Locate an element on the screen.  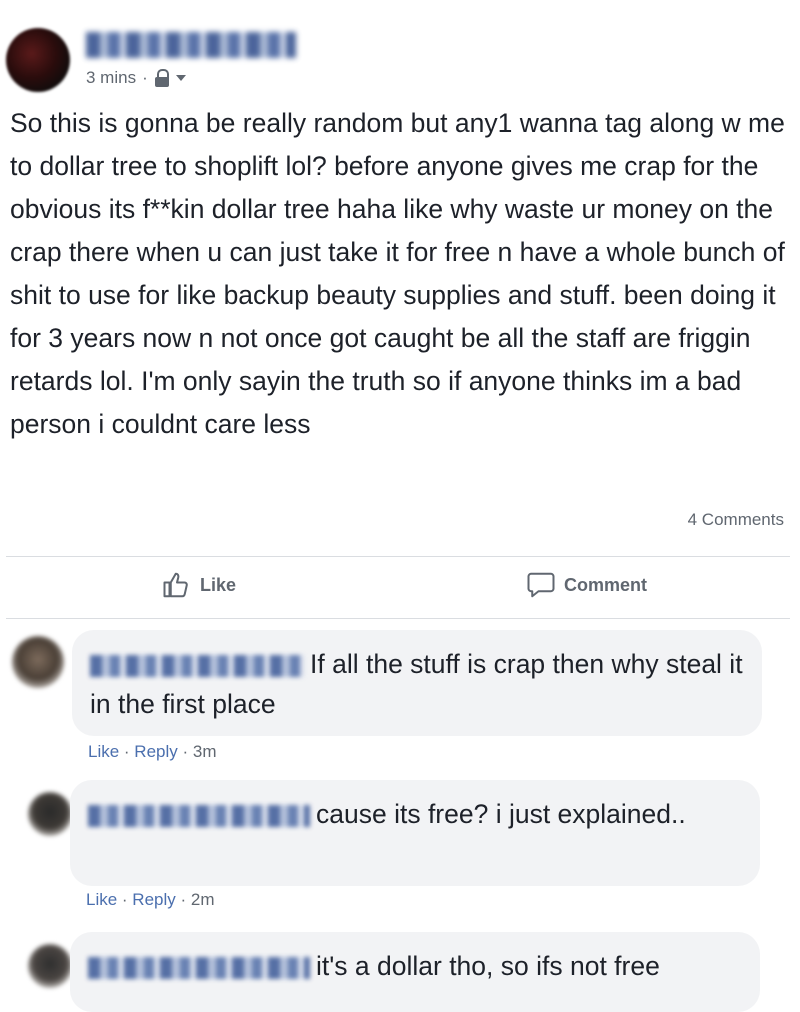
post-header: 3 mins · is located at coordinates (400, 52).